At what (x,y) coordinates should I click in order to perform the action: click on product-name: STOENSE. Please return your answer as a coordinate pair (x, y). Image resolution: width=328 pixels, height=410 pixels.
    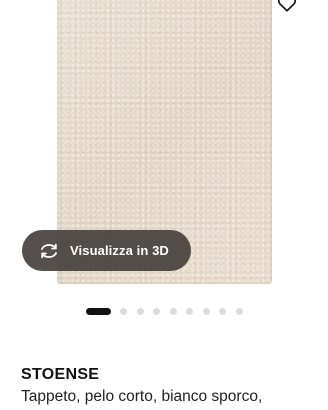
    Looking at the image, I should click on (60, 374).